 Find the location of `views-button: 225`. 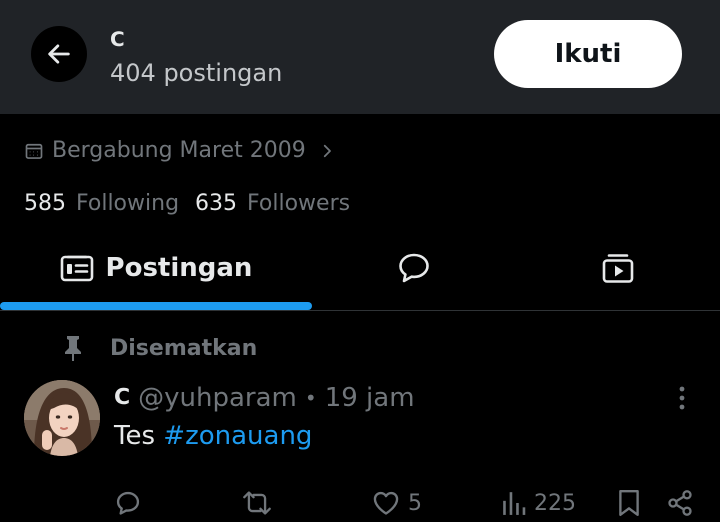

views-button: 225 is located at coordinates (539, 503).